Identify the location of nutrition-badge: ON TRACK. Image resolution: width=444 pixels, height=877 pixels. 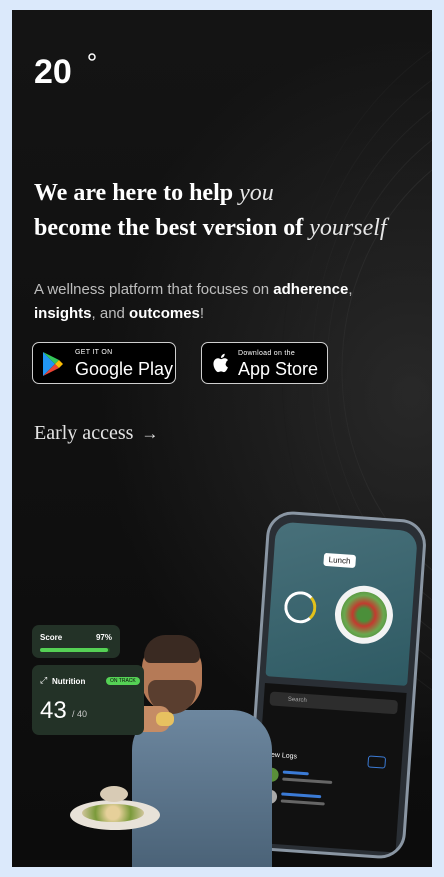
(123, 681).